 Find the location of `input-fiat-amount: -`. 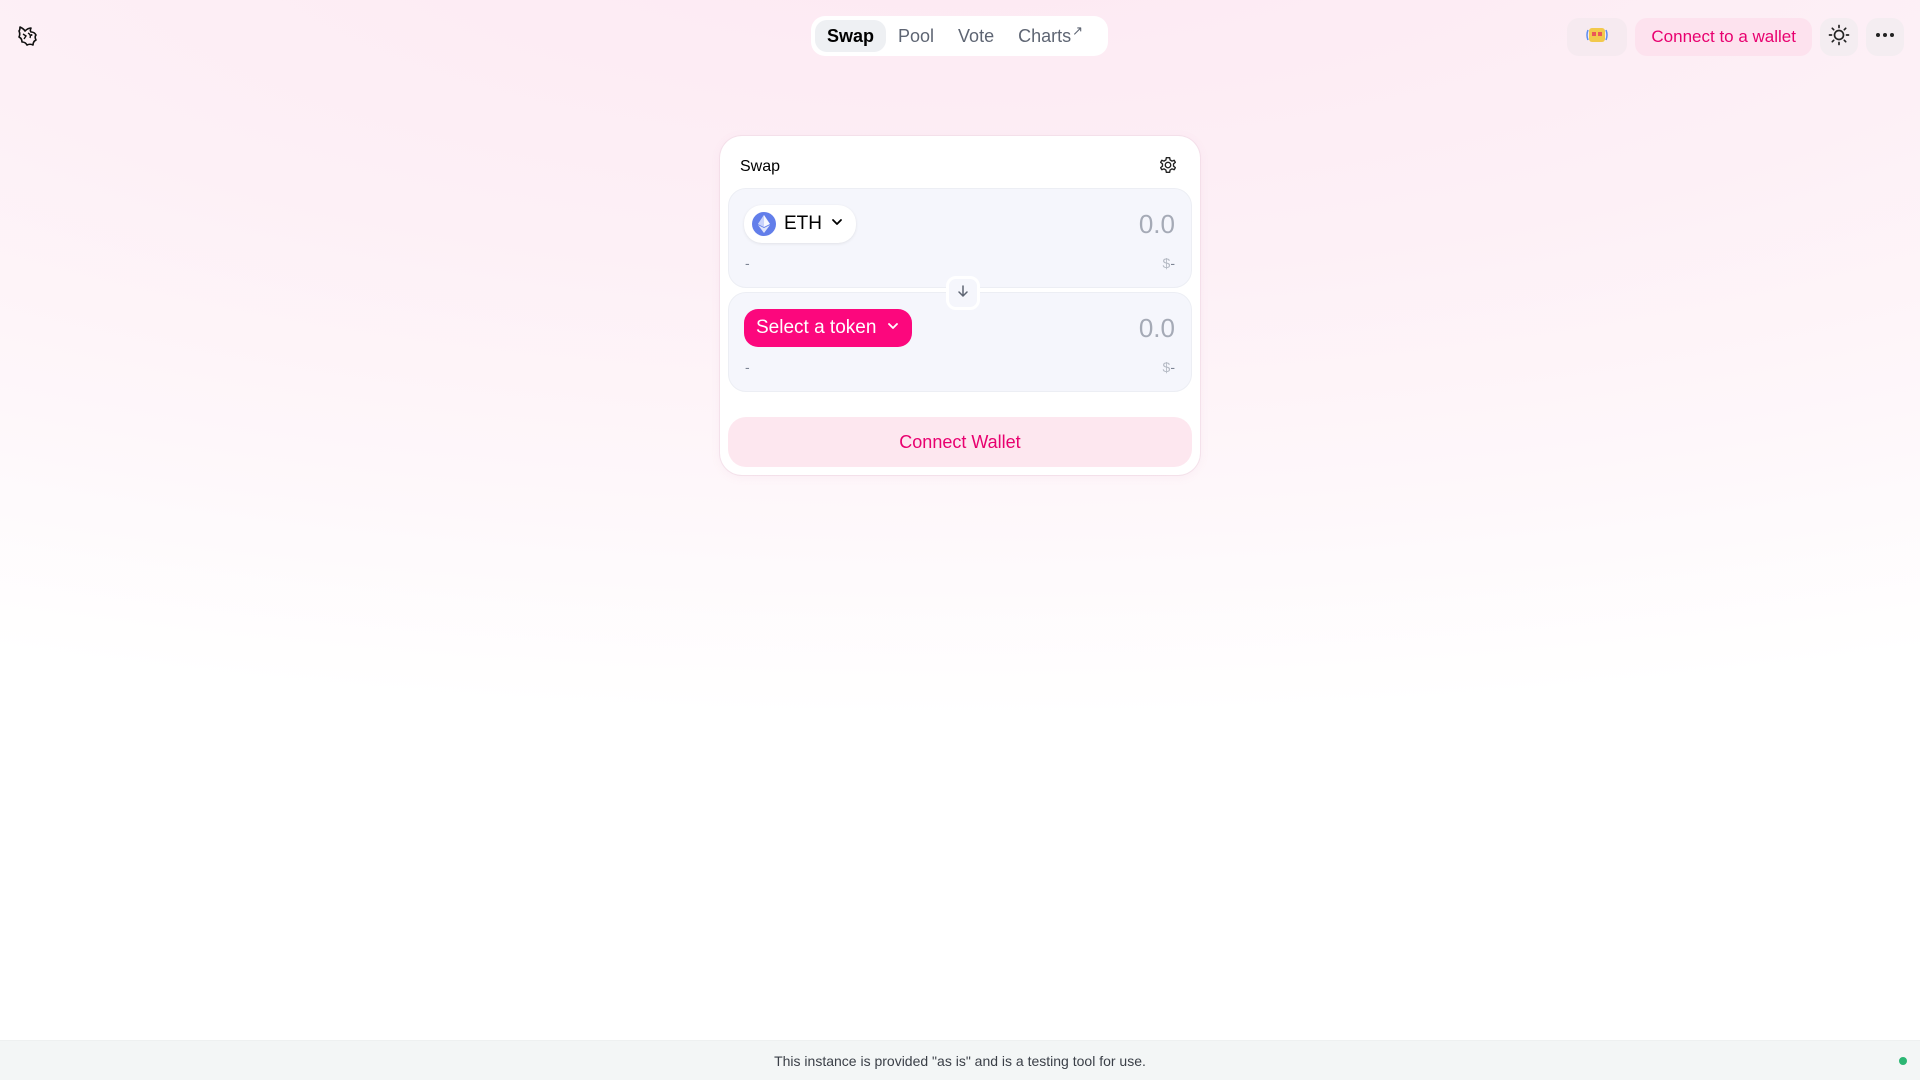

input-fiat-amount: - is located at coordinates (1172, 263).